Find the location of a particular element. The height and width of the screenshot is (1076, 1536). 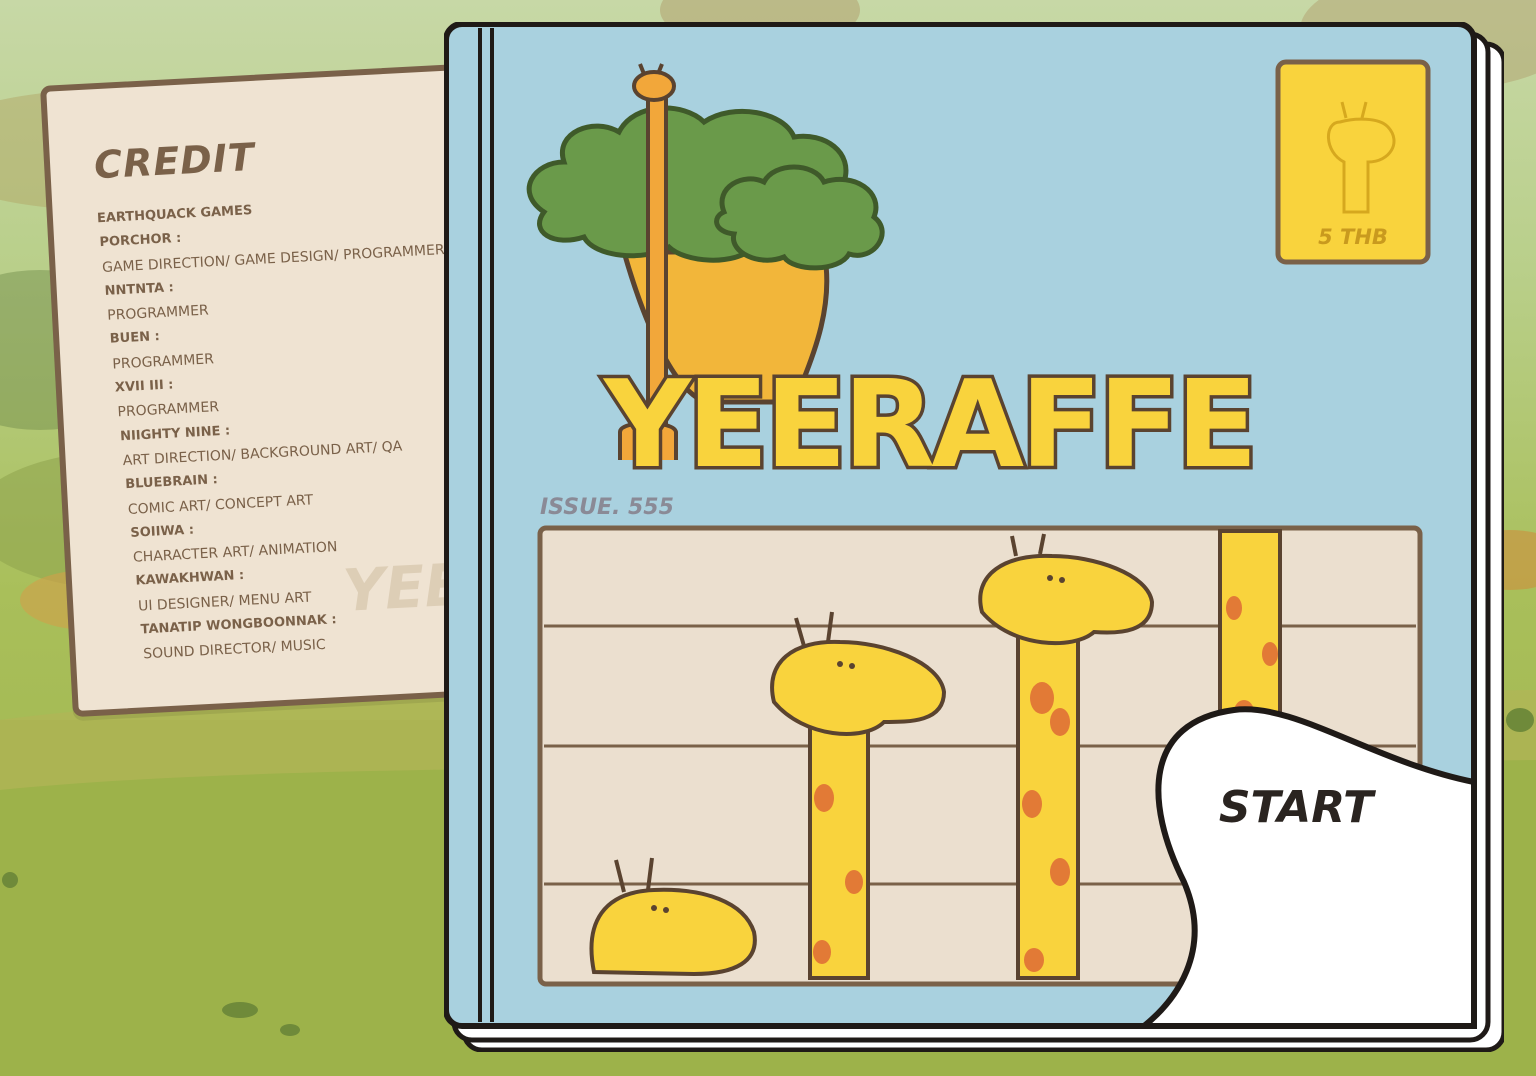

price-tag: 5 THB is located at coordinates (1353, 162).